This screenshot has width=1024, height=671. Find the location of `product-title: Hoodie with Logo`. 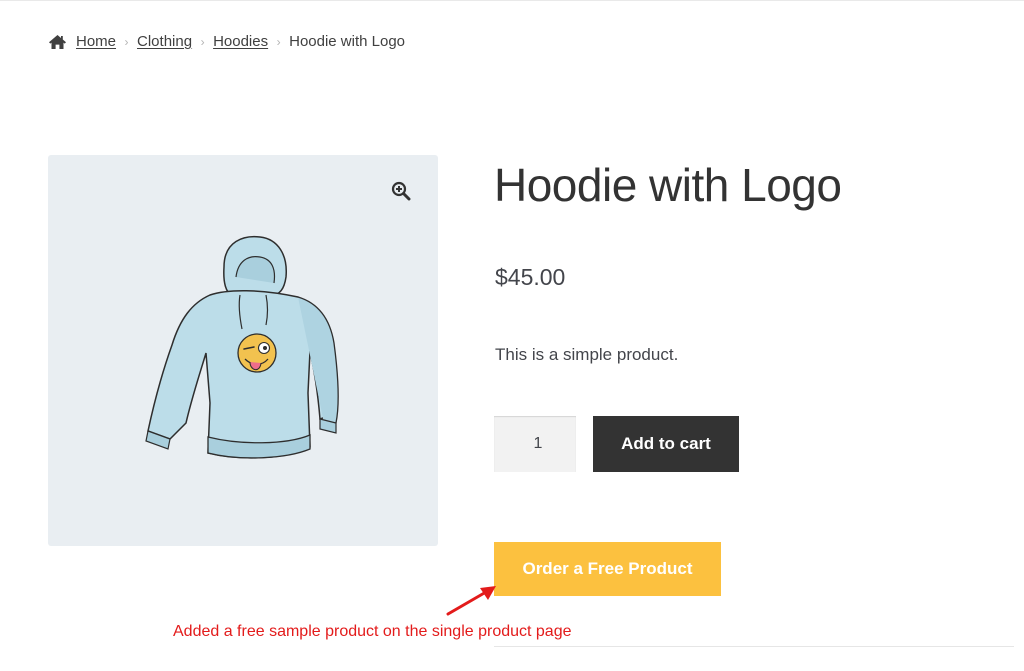

product-title: Hoodie with Logo is located at coordinates (668, 185).